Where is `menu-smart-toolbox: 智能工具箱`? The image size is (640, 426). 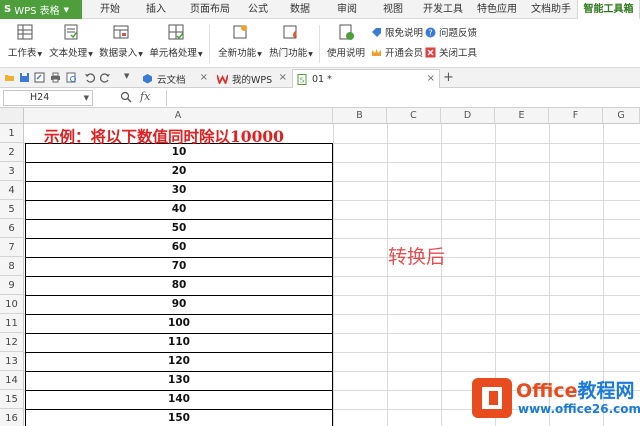 menu-smart-toolbox: 智能工具箱 is located at coordinates (608, 10).